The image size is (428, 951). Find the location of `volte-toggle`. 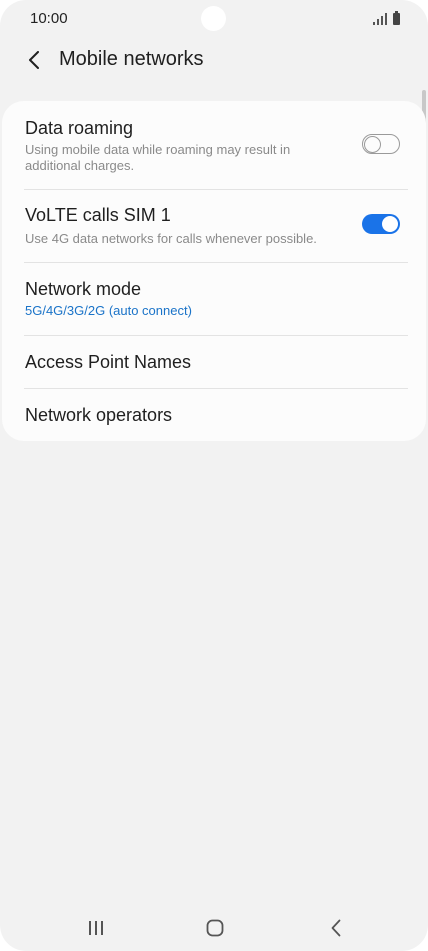

volte-toggle is located at coordinates (381, 224).